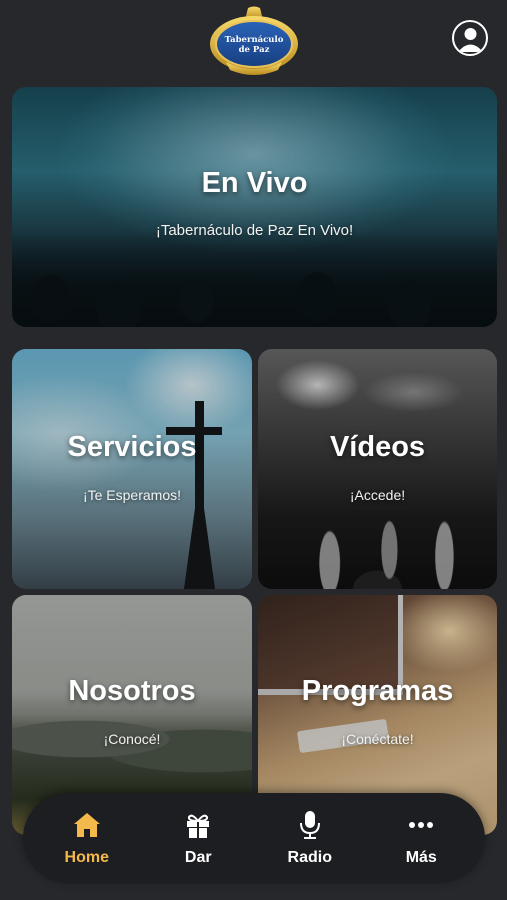  I want to click on more-dots-icon, so click(421, 825).